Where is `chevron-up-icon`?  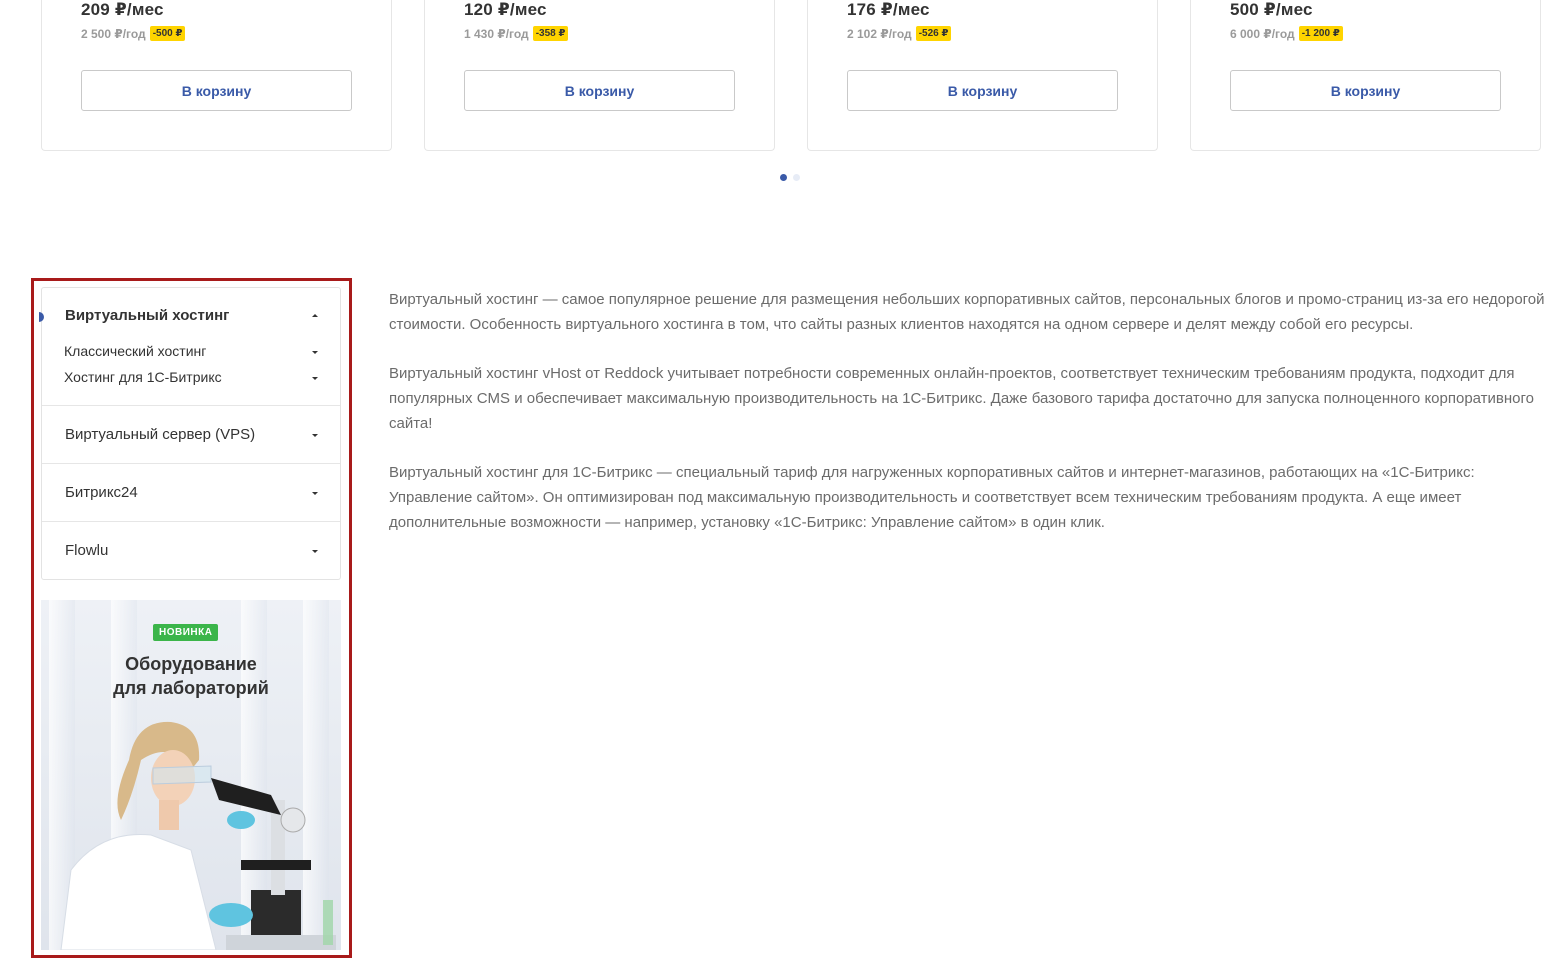
chevron-up-icon is located at coordinates (315, 315).